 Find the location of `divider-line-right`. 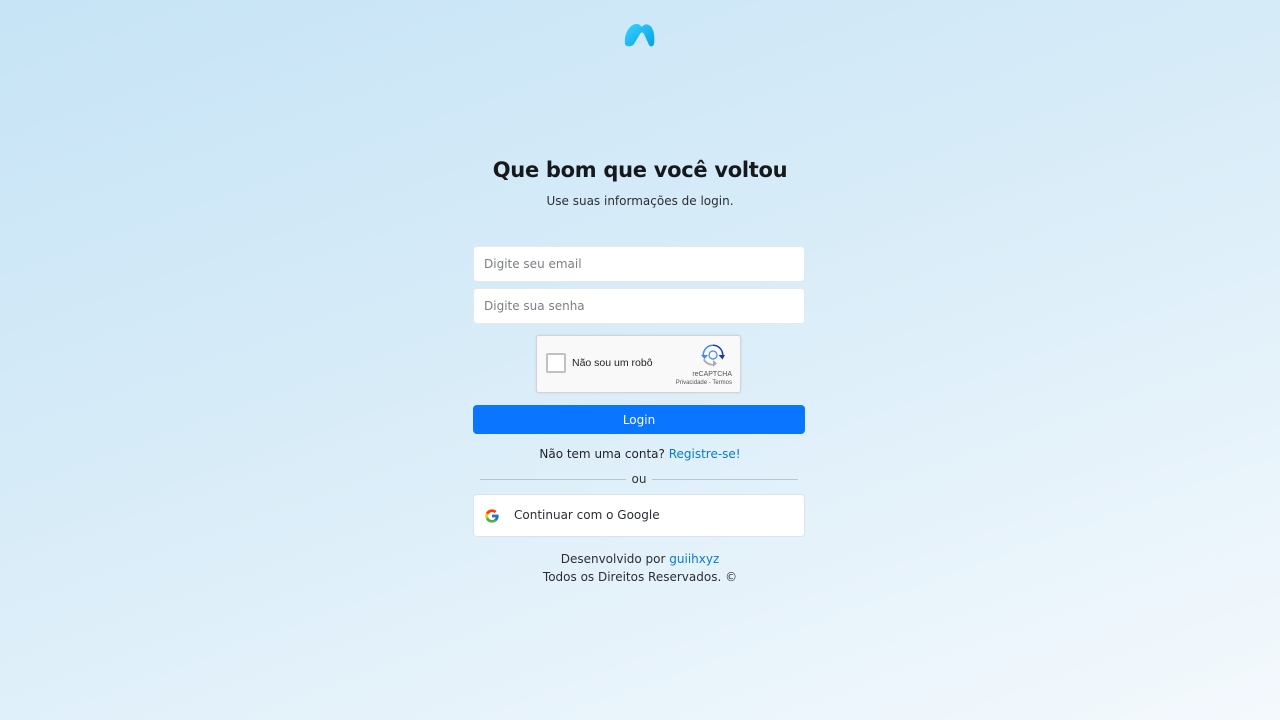

divider-line-right is located at coordinates (725, 479).